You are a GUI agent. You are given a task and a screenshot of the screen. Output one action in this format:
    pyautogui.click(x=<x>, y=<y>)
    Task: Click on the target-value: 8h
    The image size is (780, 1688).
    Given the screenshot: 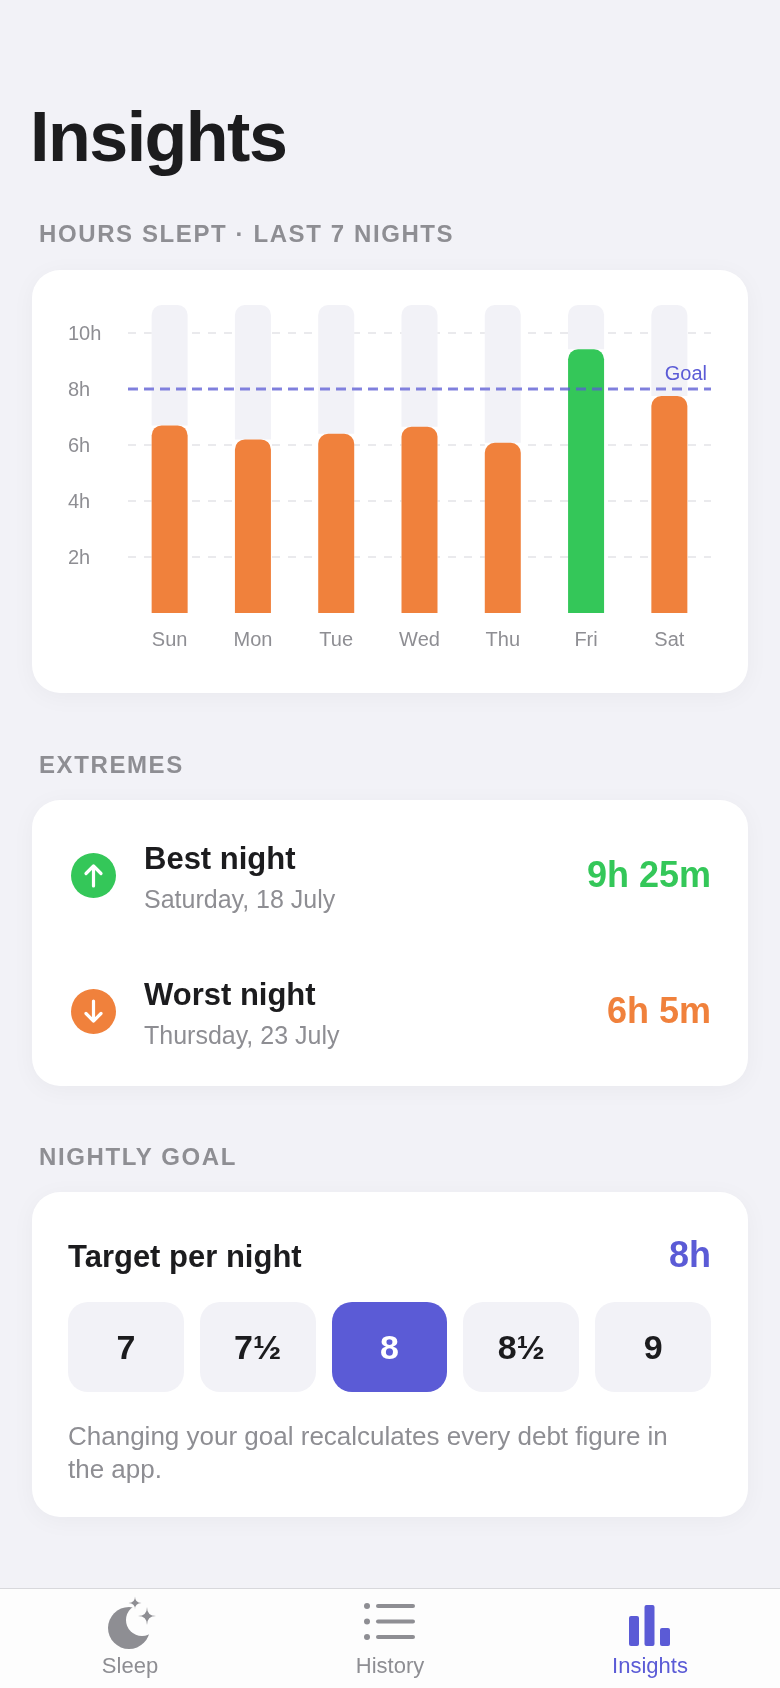 What is the action you would take?
    pyautogui.click(x=690, y=1255)
    